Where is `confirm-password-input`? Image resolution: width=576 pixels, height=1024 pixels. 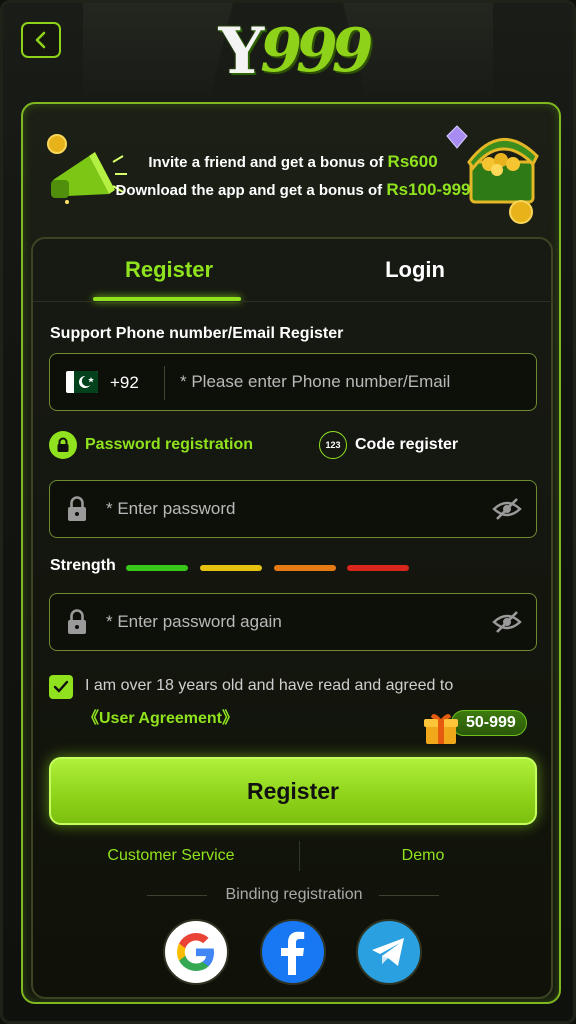
confirm-password-input is located at coordinates (291, 622).